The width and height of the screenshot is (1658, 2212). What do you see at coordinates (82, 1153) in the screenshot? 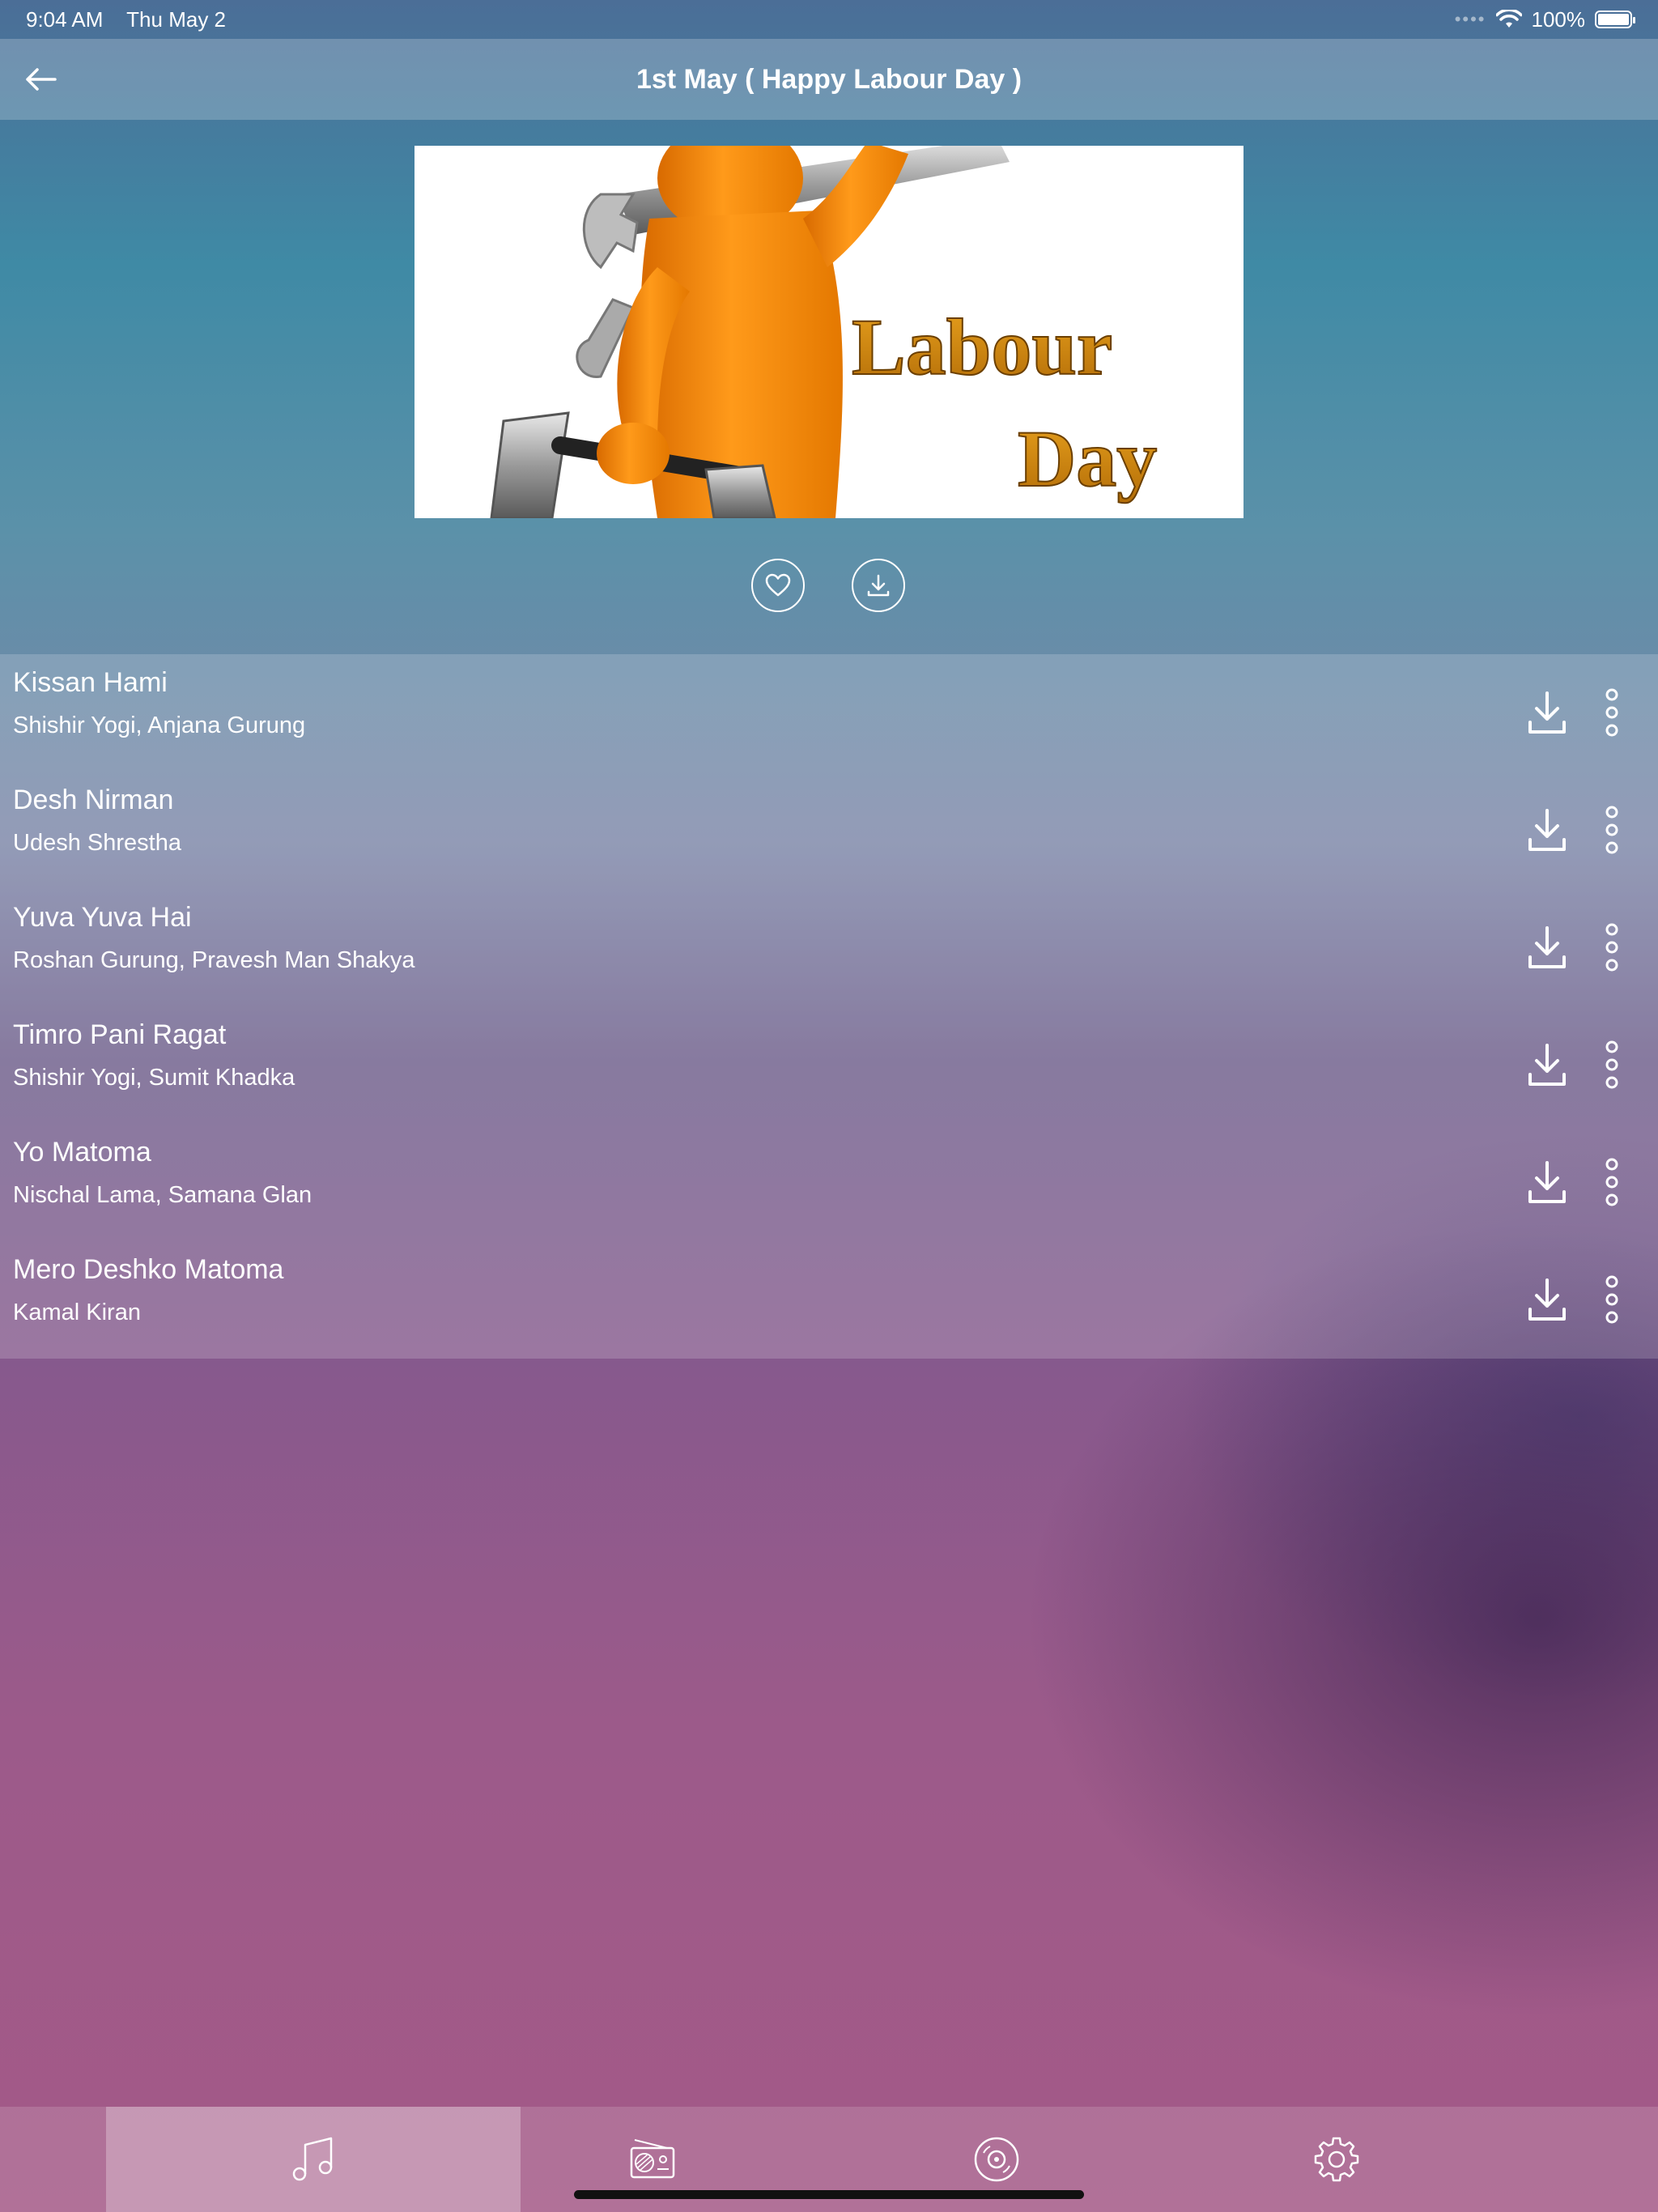
I see `track-title: Yo Matoma` at bounding box center [82, 1153].